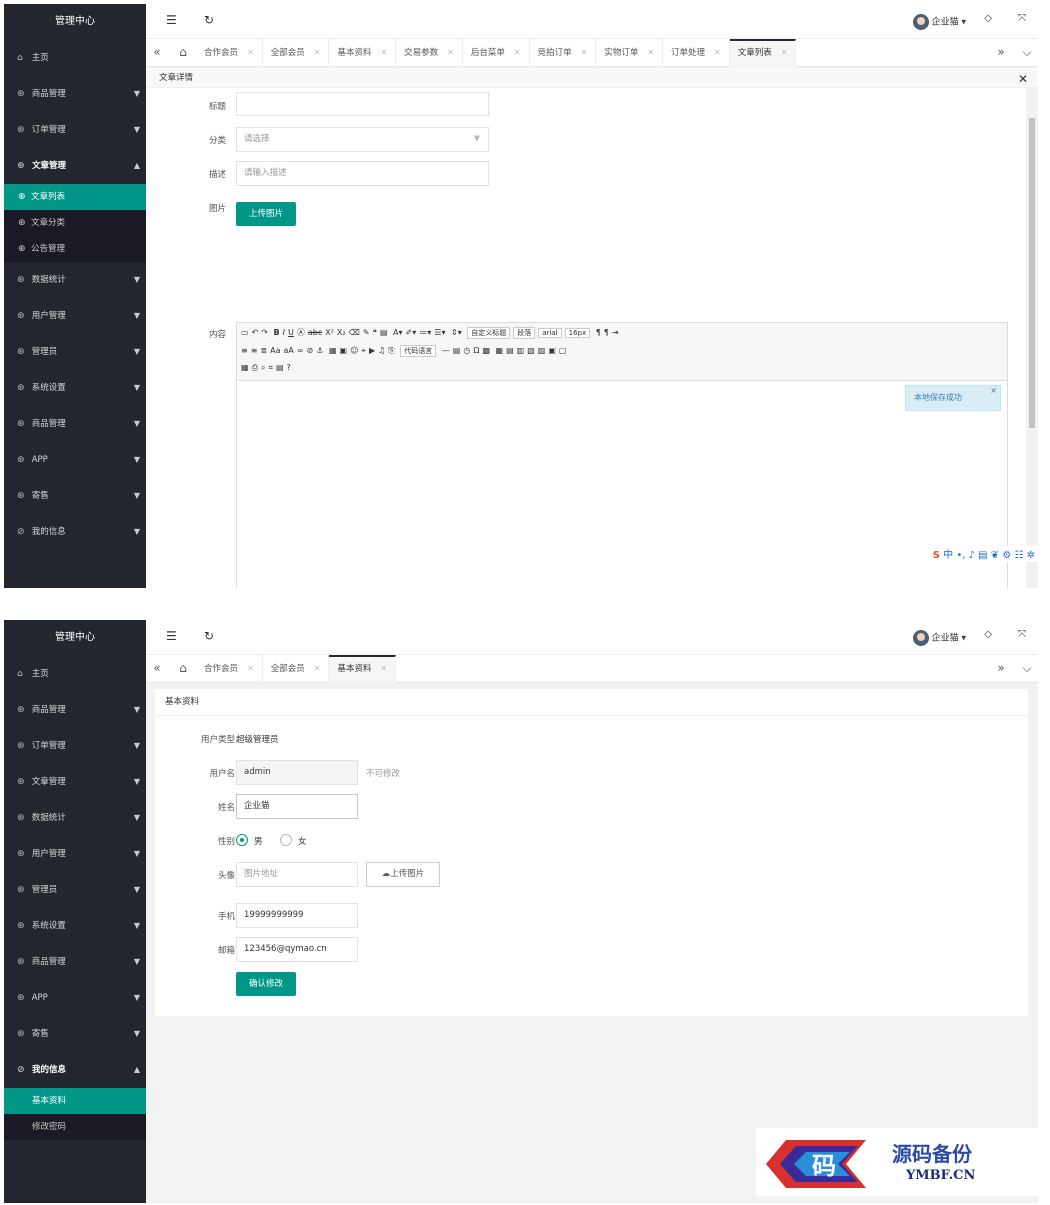 This screenshot has width=1050, height=1205. Describe the element at coordinates (255, 368) in the screenshot. I see `print-icon: ⎙` at that location.